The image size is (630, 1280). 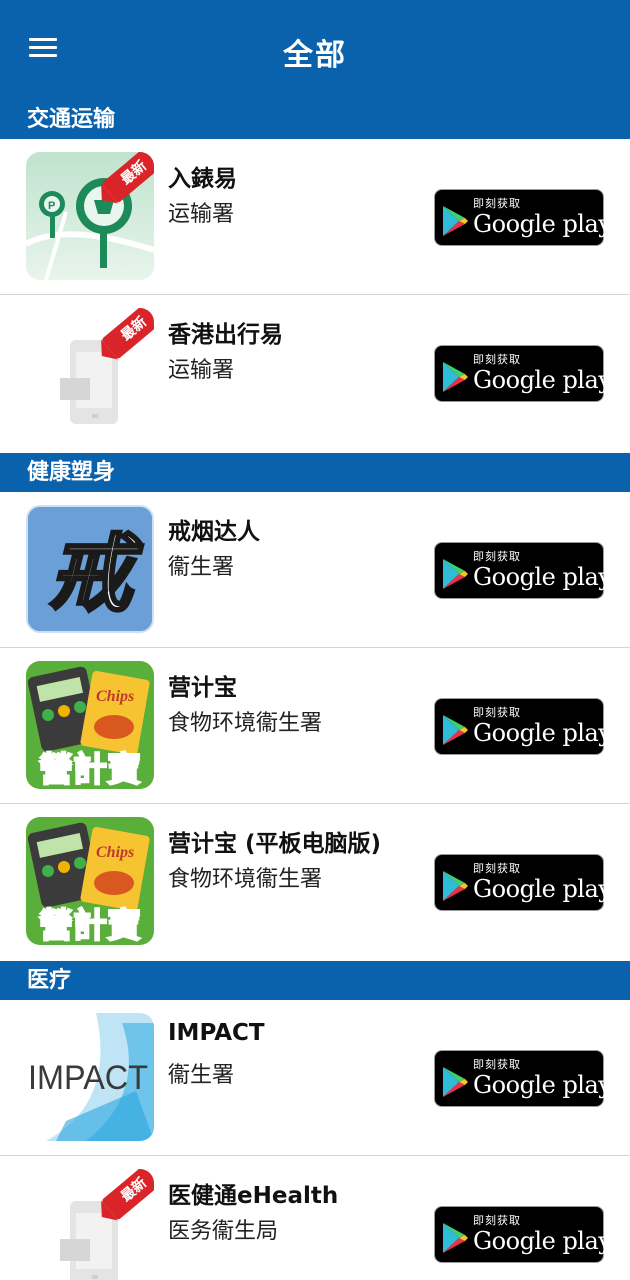 I want to click on app-name: 营计宝 (平板电脑版), so click(x=275, y=844).